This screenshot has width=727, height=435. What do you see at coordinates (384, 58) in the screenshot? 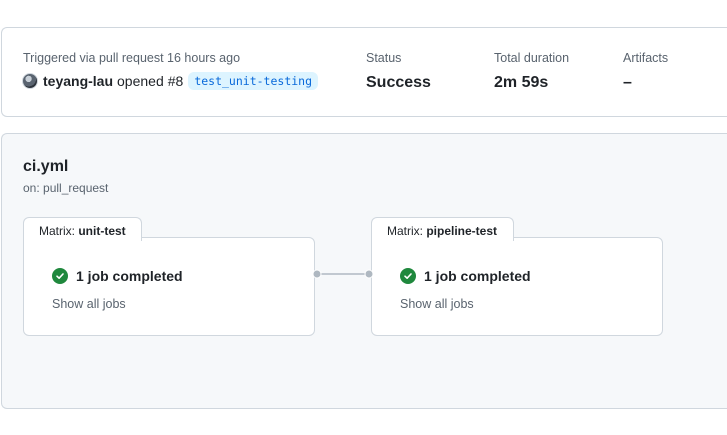
I see `status-label: Status` at bounding box center [384, 58].